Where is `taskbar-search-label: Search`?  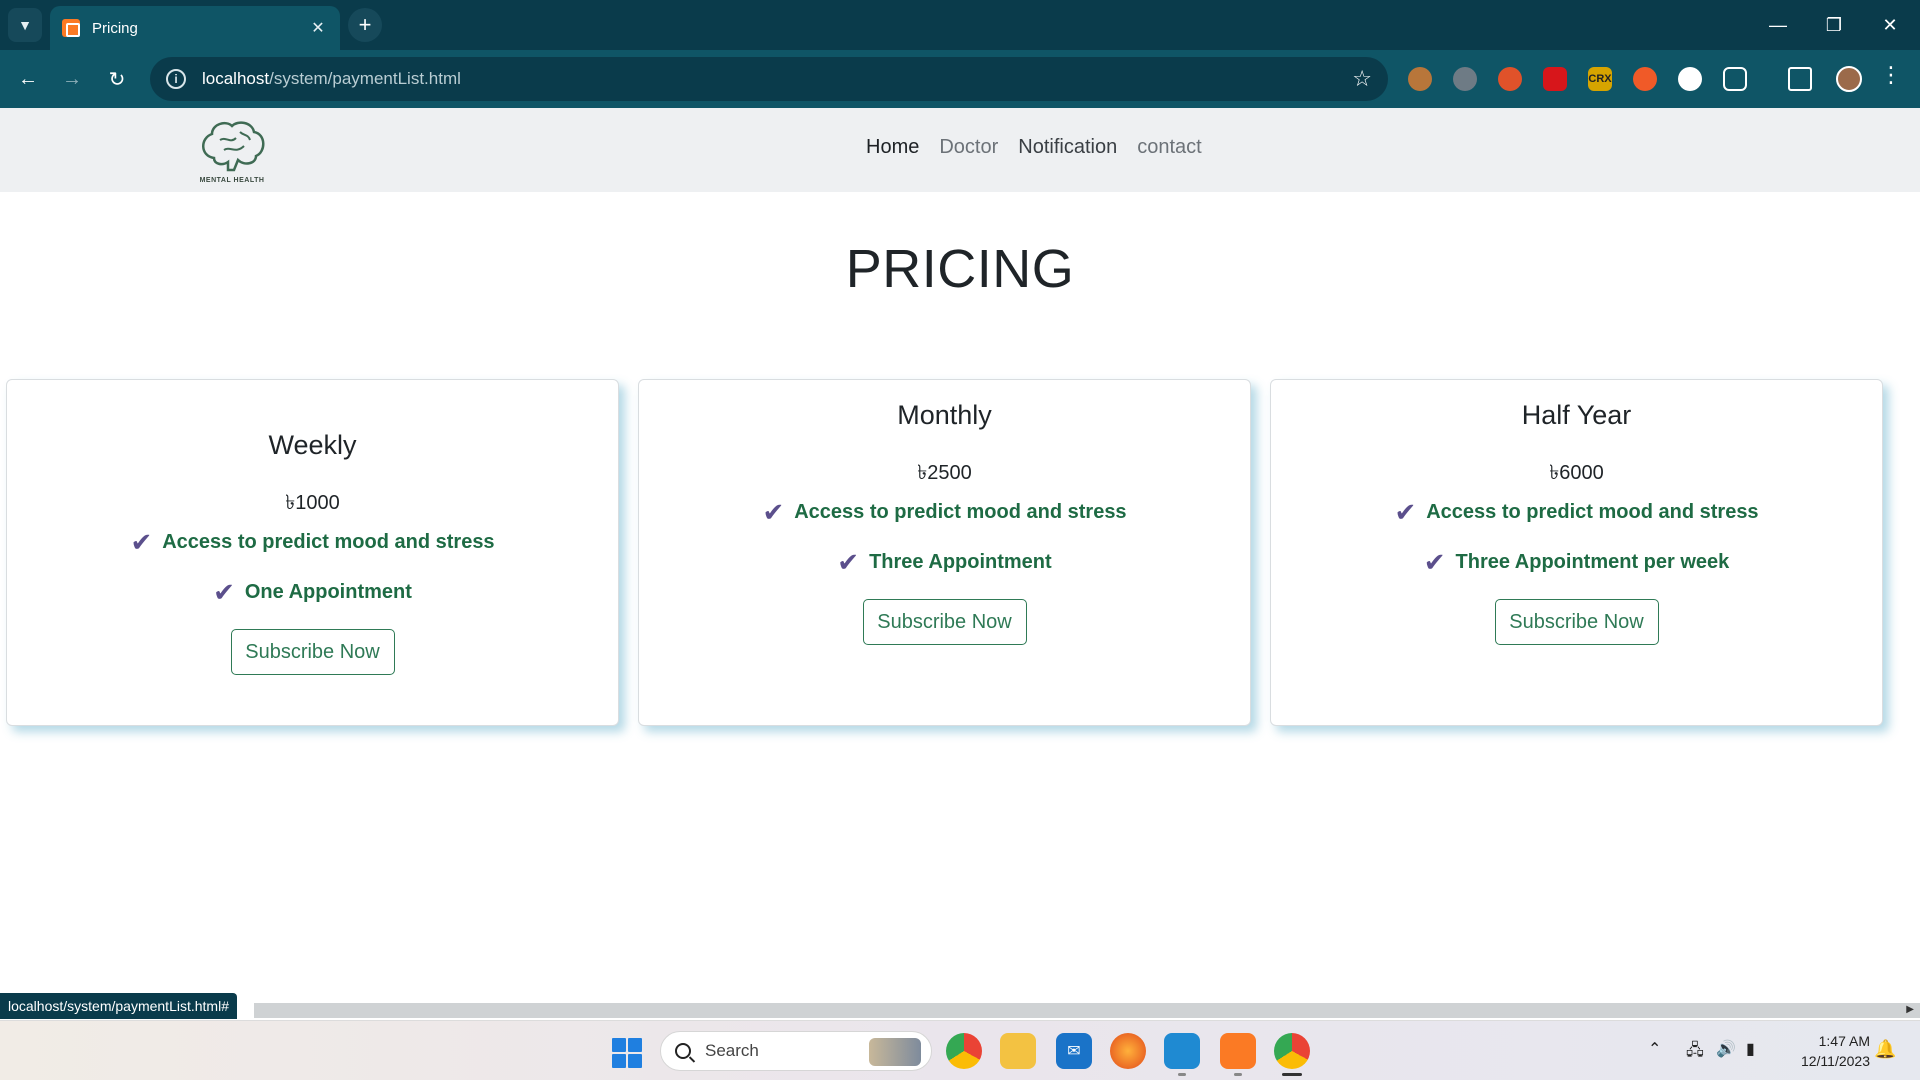
taskbar-search-label: Search is located at coordinates (732, 1050).